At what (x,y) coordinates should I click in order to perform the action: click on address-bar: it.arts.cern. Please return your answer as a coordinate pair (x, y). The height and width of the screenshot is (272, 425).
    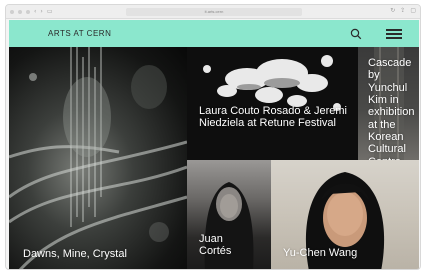
    Looking at the image, I should click on (214, 12).